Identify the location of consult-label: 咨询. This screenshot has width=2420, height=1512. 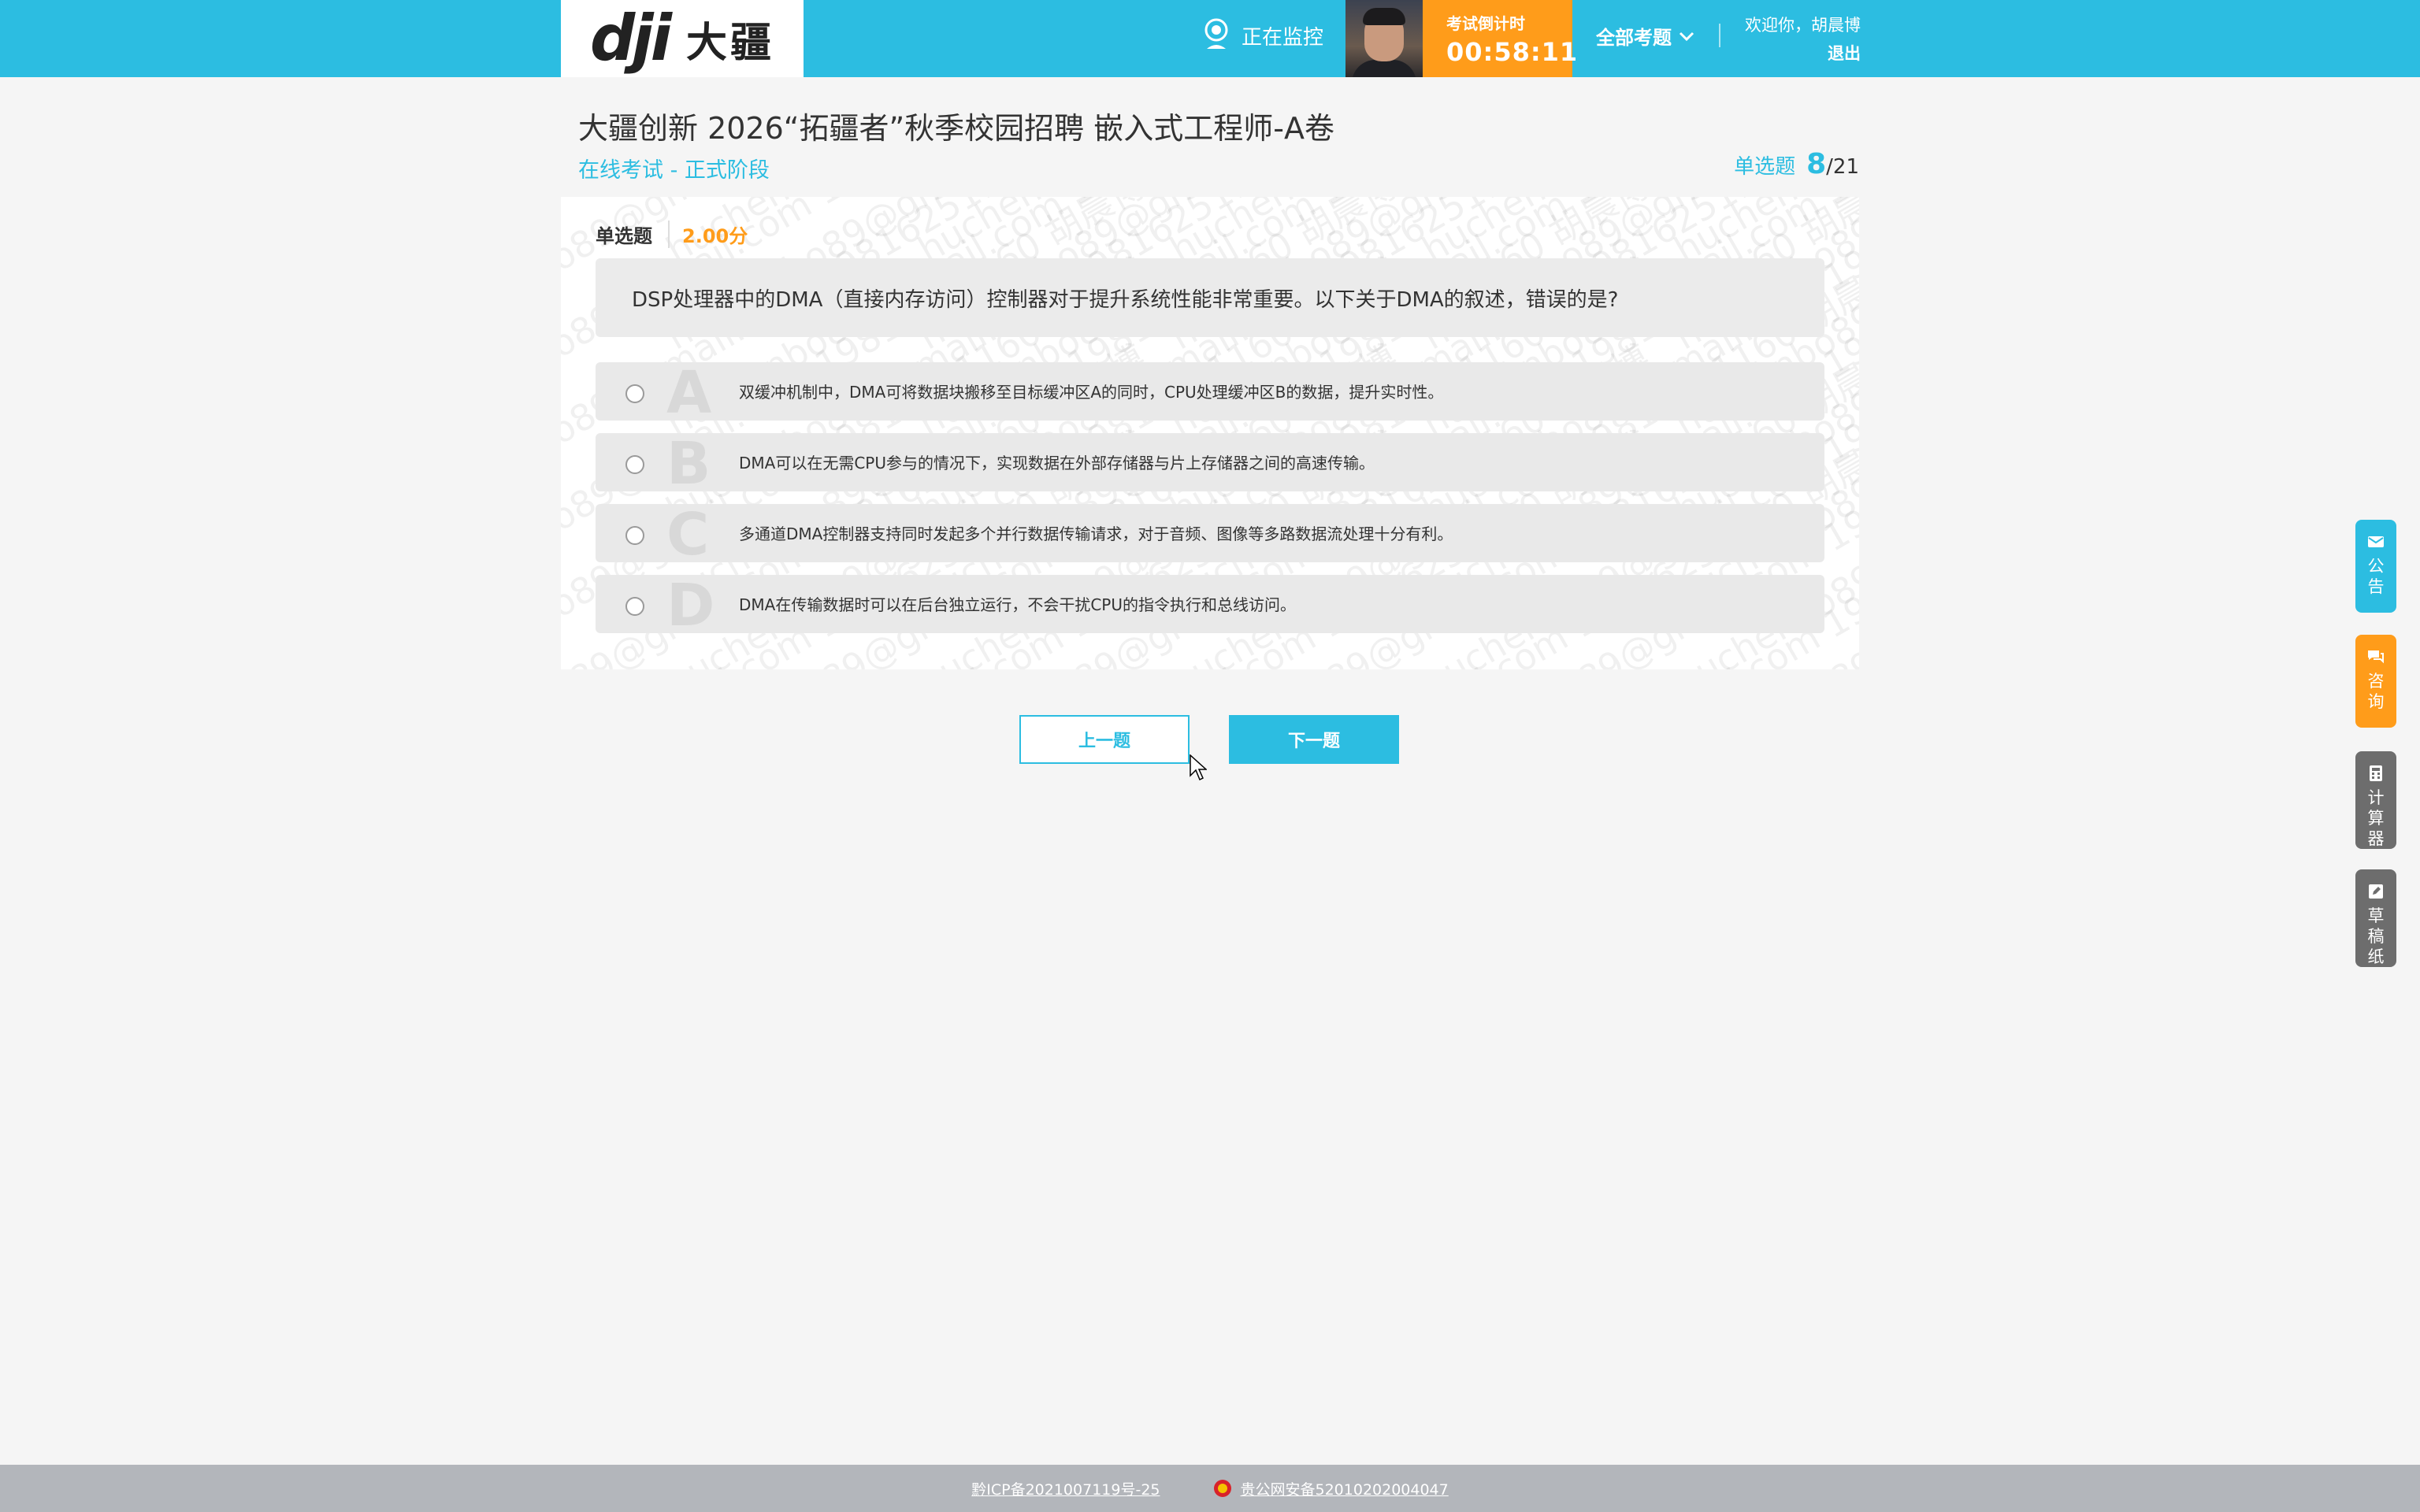
(2376, 691).